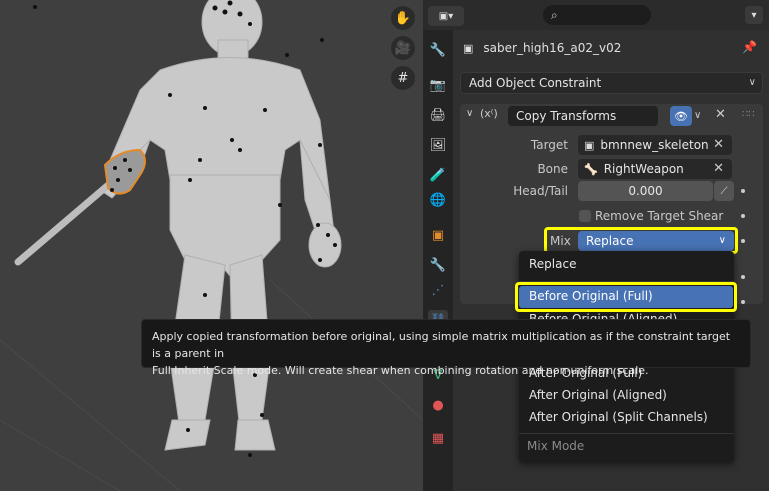  I want to click on head-tail-label: Head/Tail, so click(540, 191).